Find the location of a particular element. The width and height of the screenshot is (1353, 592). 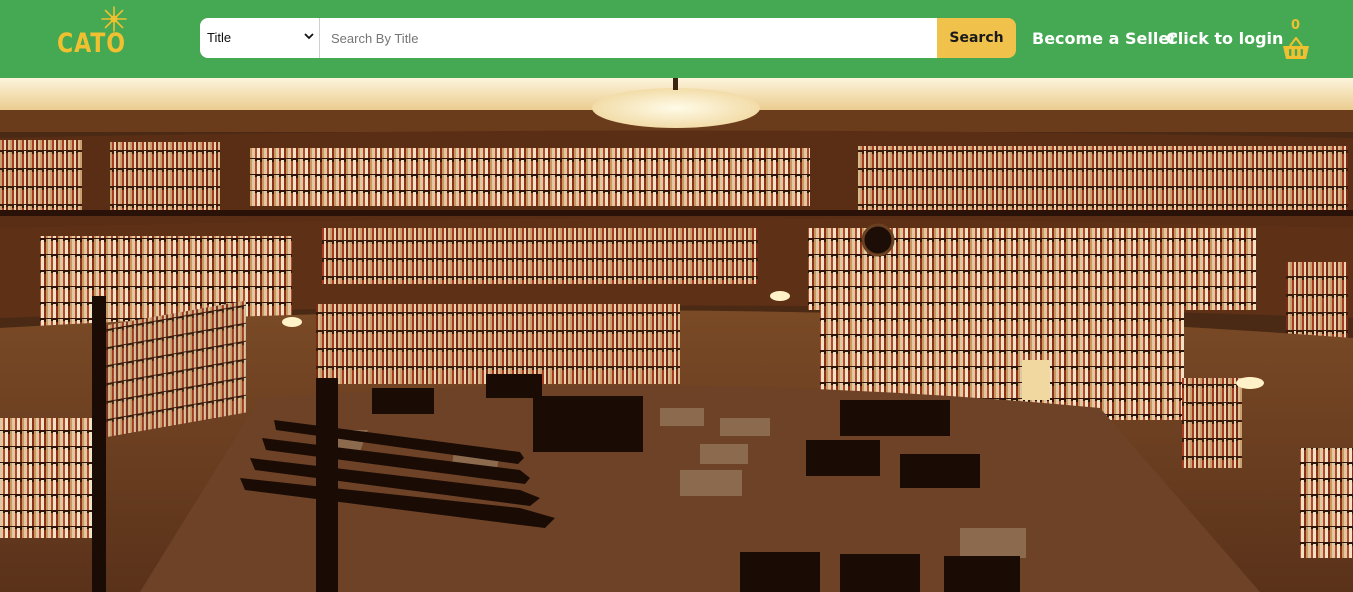

cart-count: 0 is located at coordinates (1296, 25).